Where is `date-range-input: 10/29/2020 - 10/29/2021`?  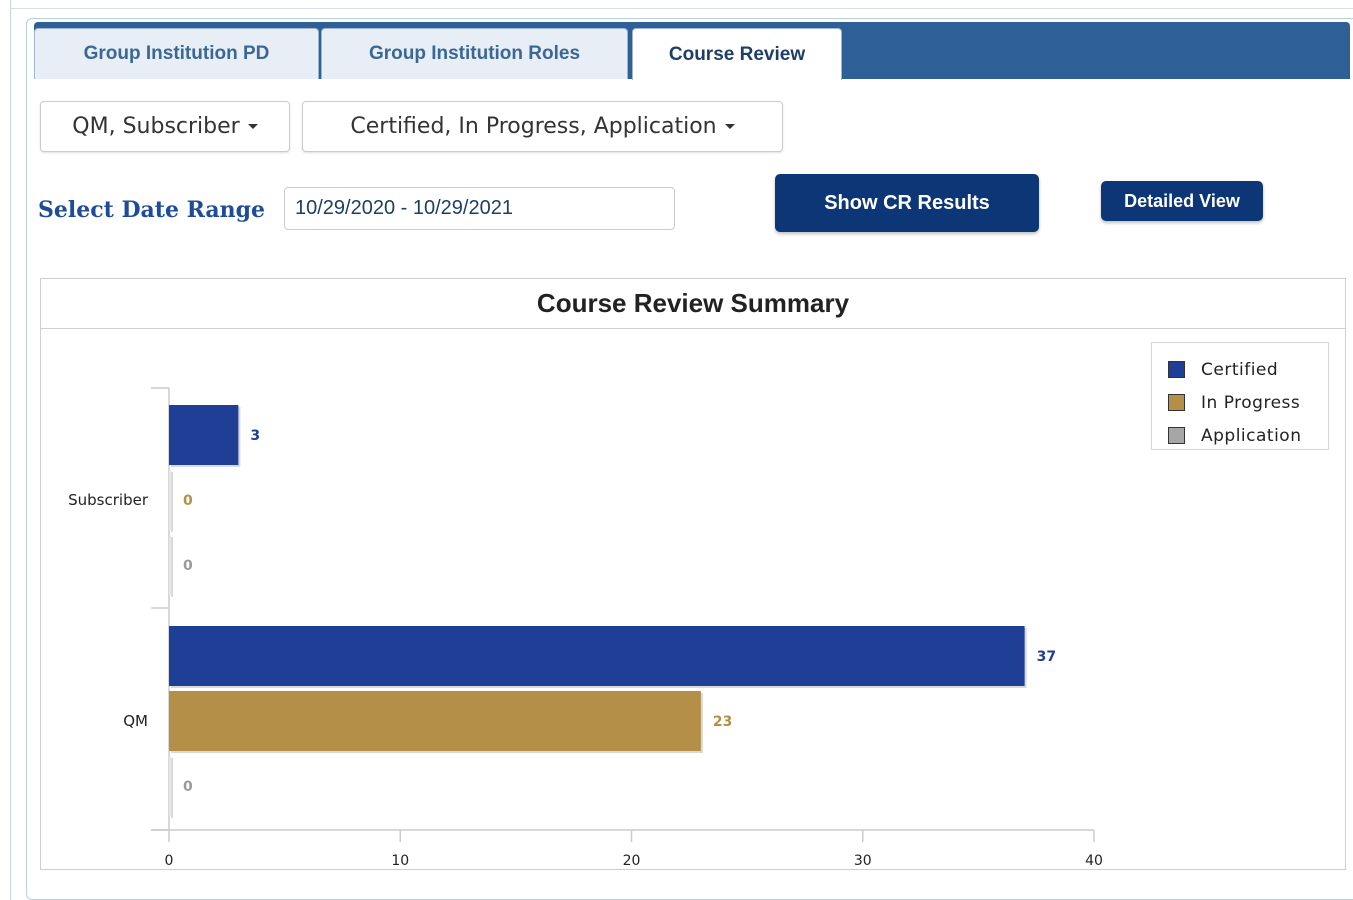
date-range-input: 10/29/2020 - 10/29/2021 is located at coordinates (479, 208).